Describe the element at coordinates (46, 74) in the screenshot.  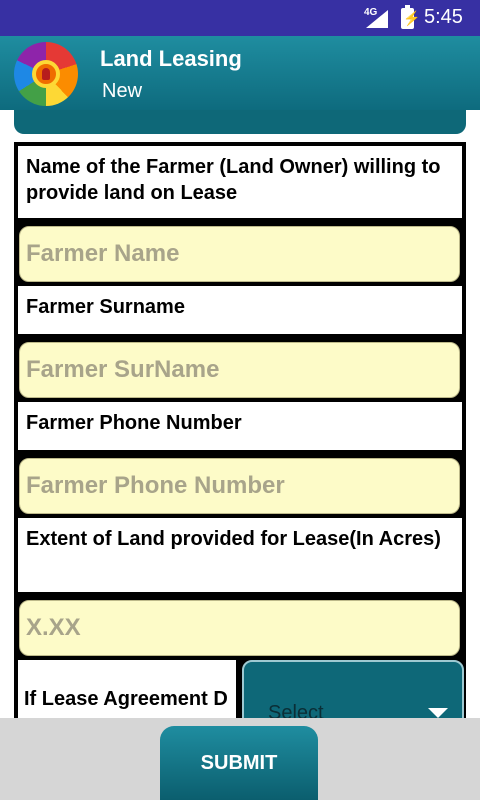
I see `app-logo` at that location.